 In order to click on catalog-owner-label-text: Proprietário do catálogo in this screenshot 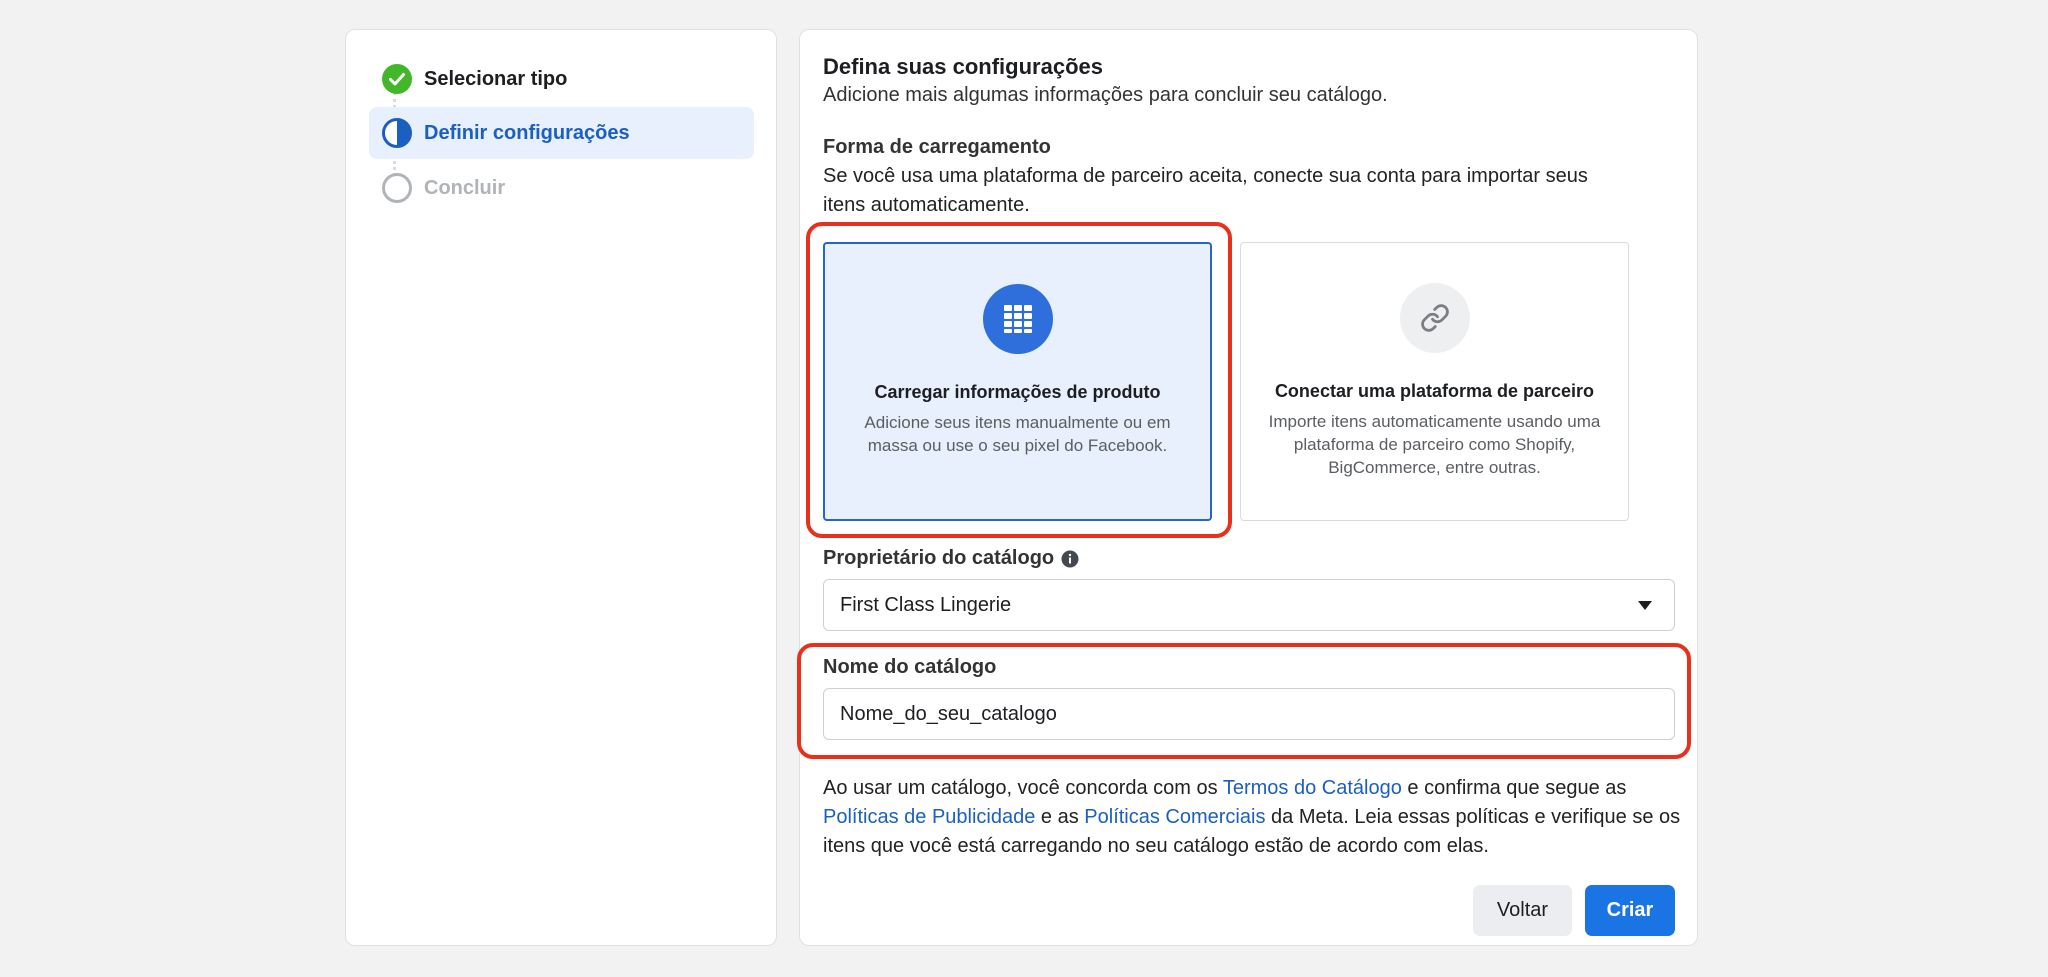, I will do `click(939, 558)`.